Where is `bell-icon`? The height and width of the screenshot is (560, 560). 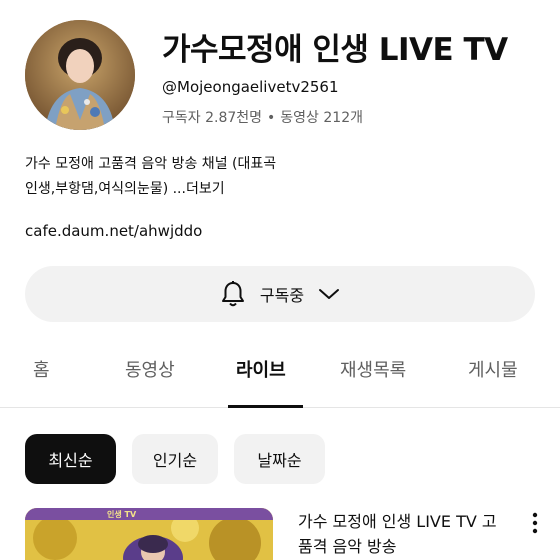 bell-icon is located at coordinates (233, 294).